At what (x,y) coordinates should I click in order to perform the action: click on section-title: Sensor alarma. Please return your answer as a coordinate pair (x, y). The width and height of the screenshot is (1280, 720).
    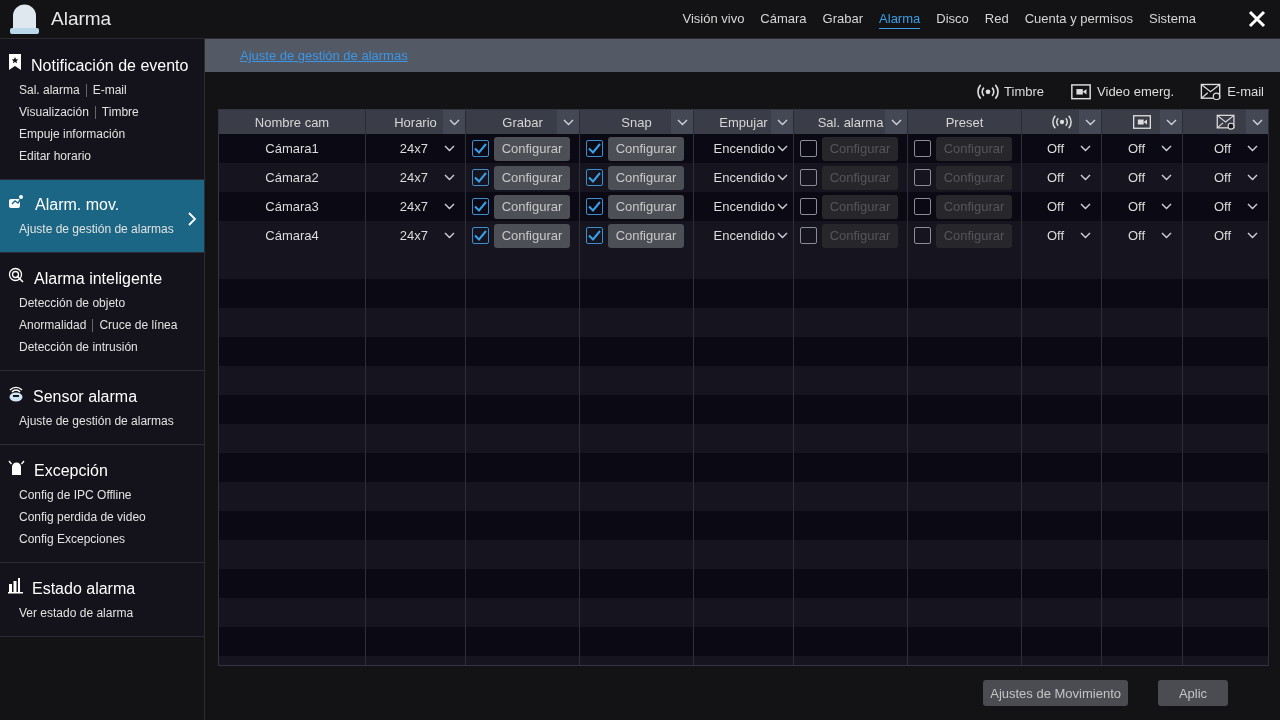
    Looking at the image, I should click on (85, 397).